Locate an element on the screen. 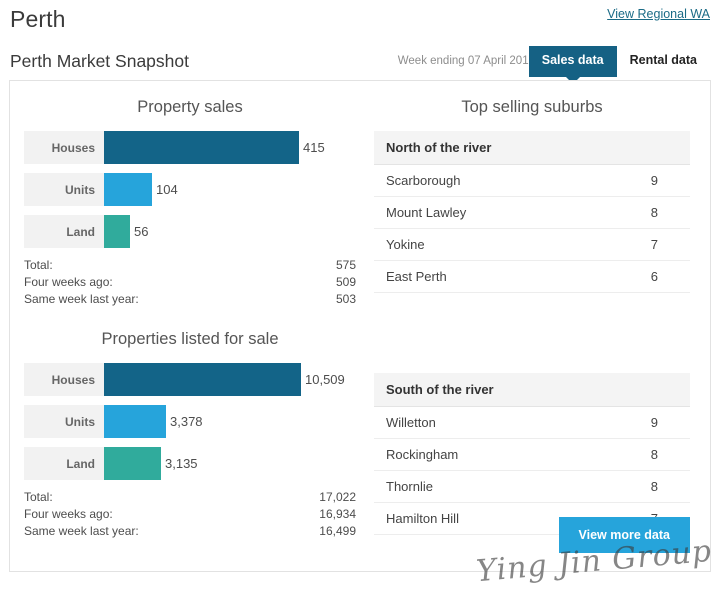 The image size is (720, 589). bar-row: Houses 415 is located at coordinates (190, 147).